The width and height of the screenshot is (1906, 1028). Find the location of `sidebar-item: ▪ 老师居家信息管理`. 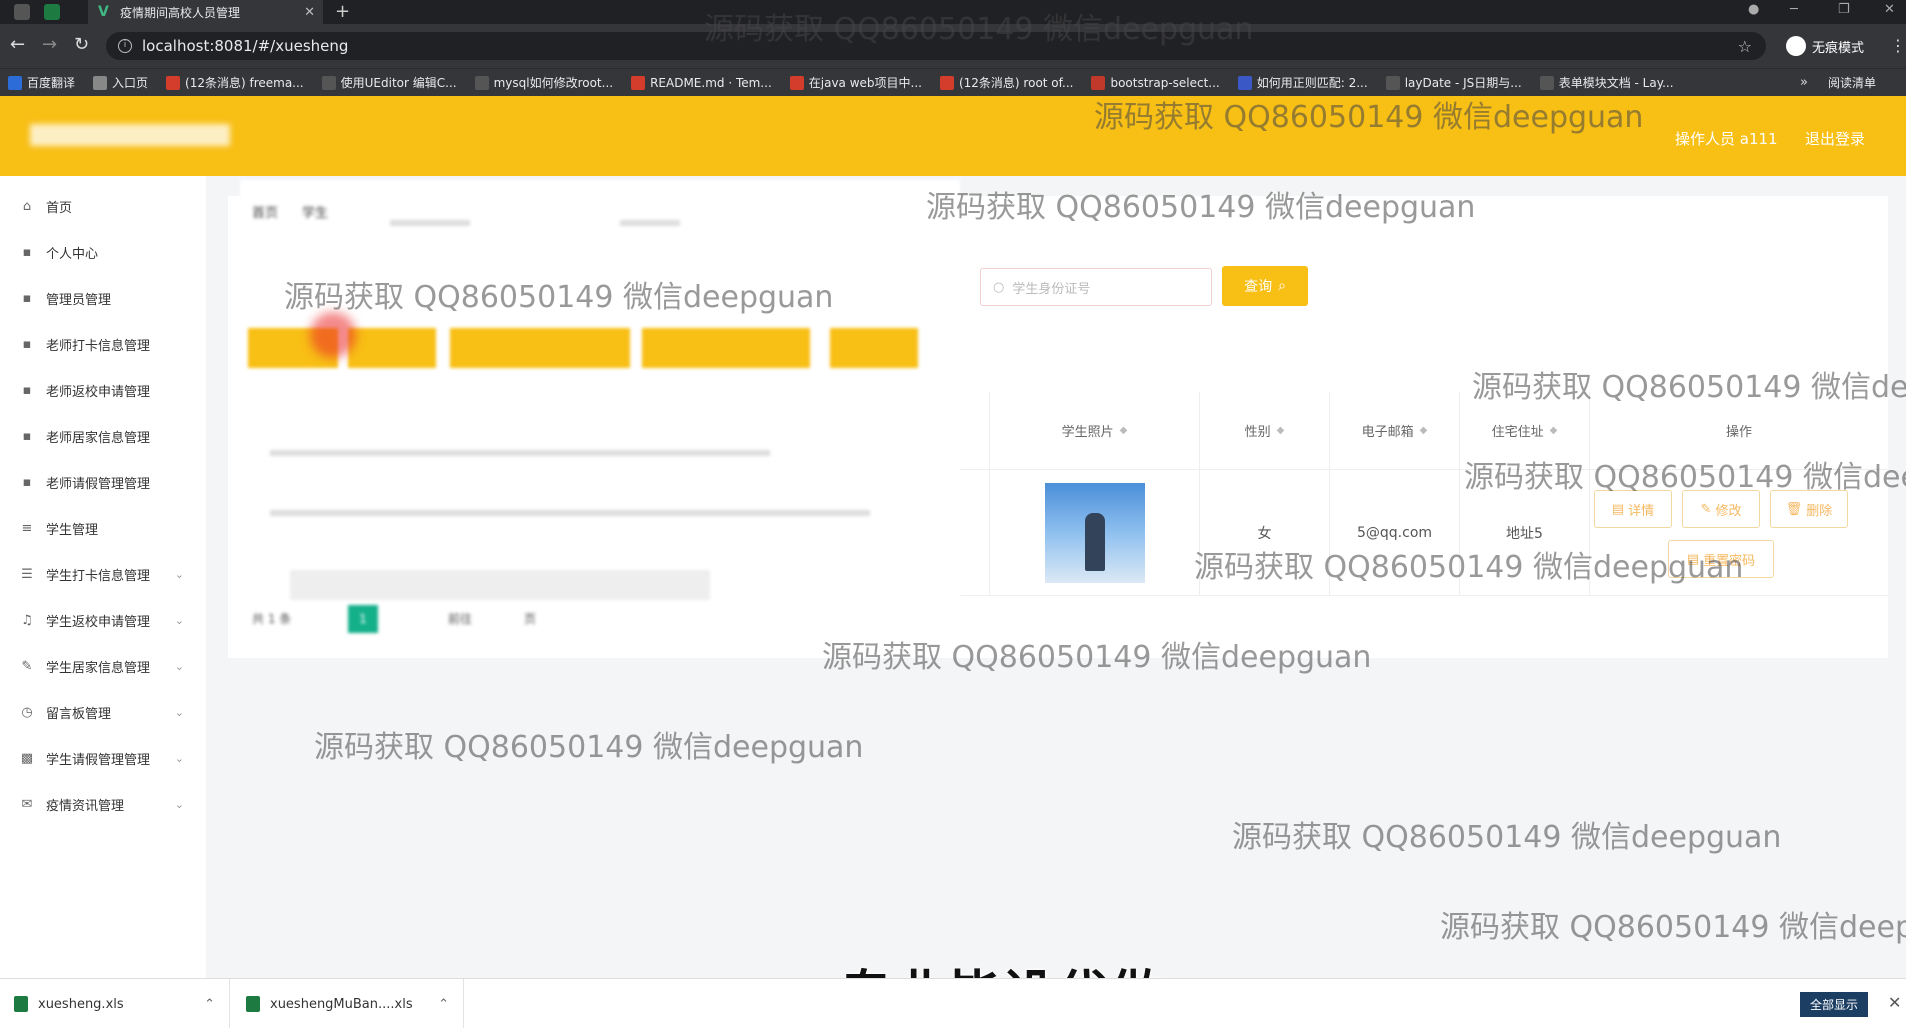

sidebar-item: ▪ 老师居家信息管理 is located at coordinates (103, 436).